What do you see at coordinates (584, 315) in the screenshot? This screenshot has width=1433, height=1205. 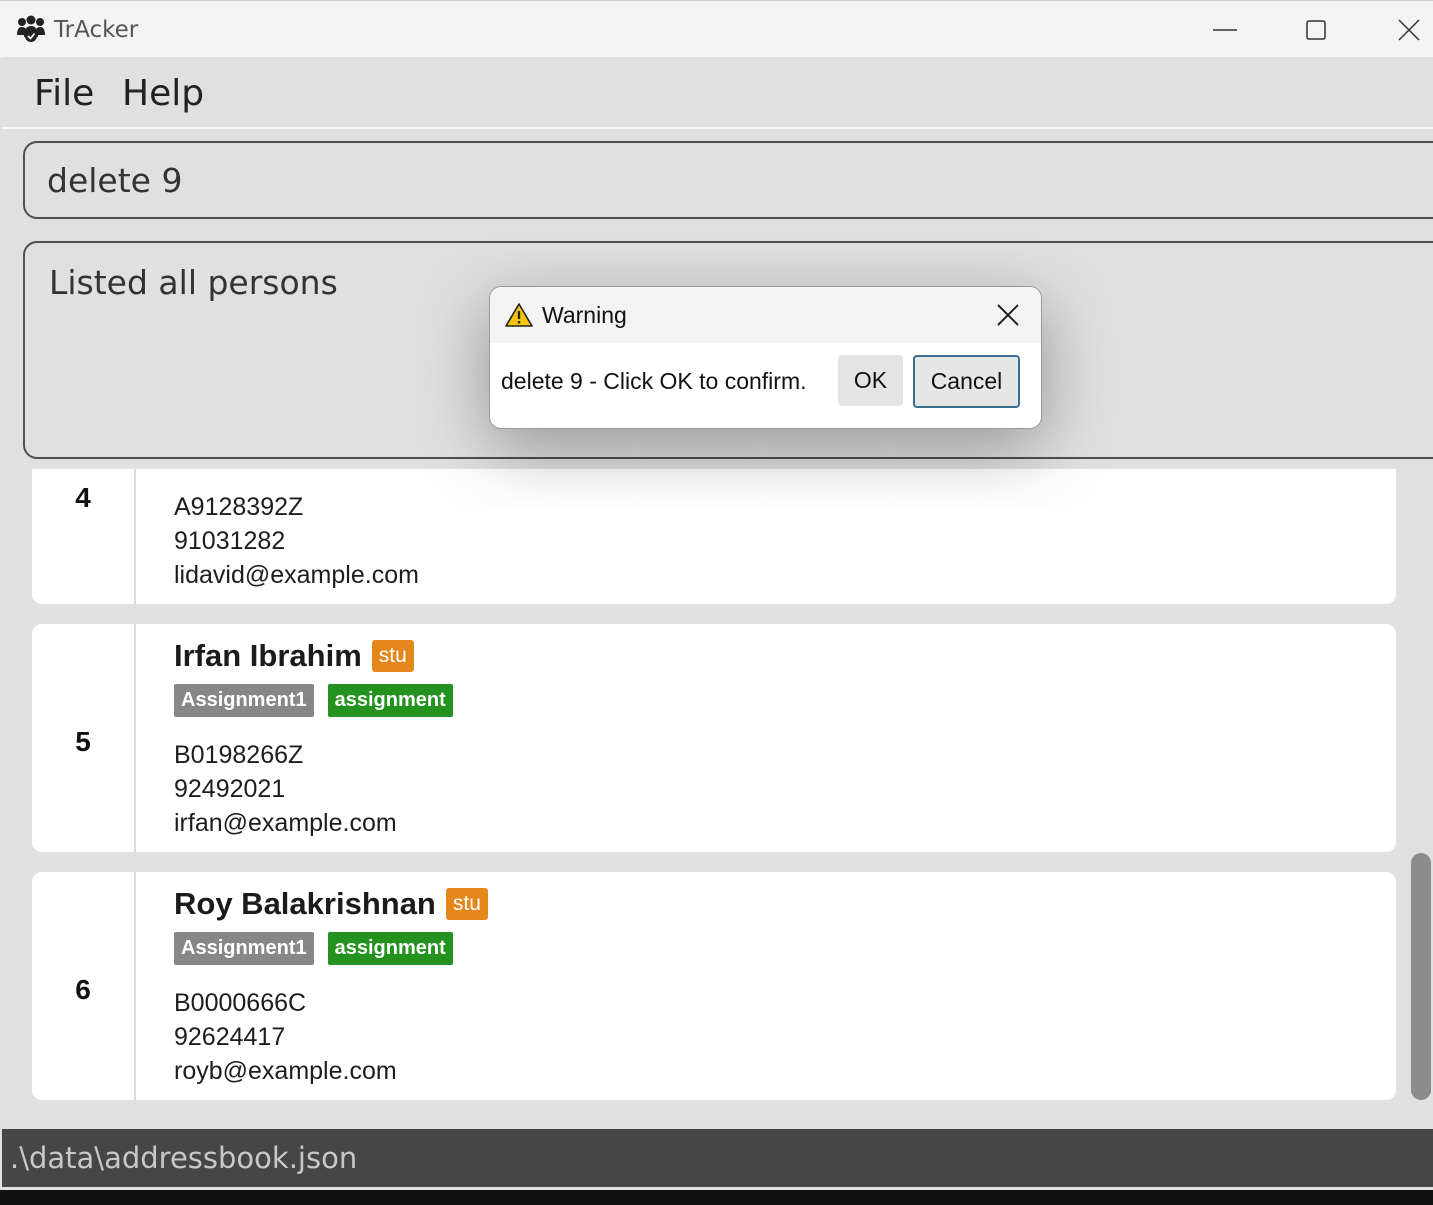 I see `dialog-title: Warning` at bounding box center [584, 315].